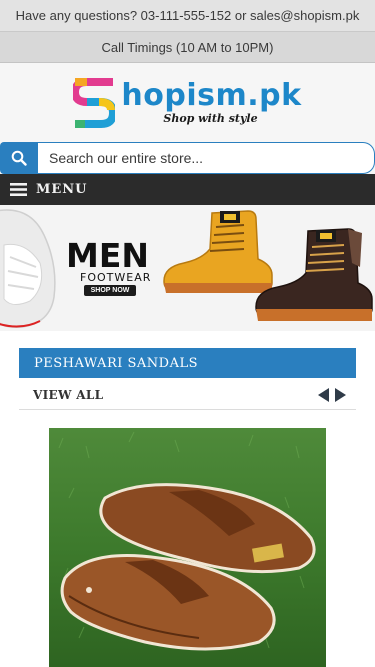 This screenshot has width=375, height=667. I want to click on search-icon, so click(19, 158).